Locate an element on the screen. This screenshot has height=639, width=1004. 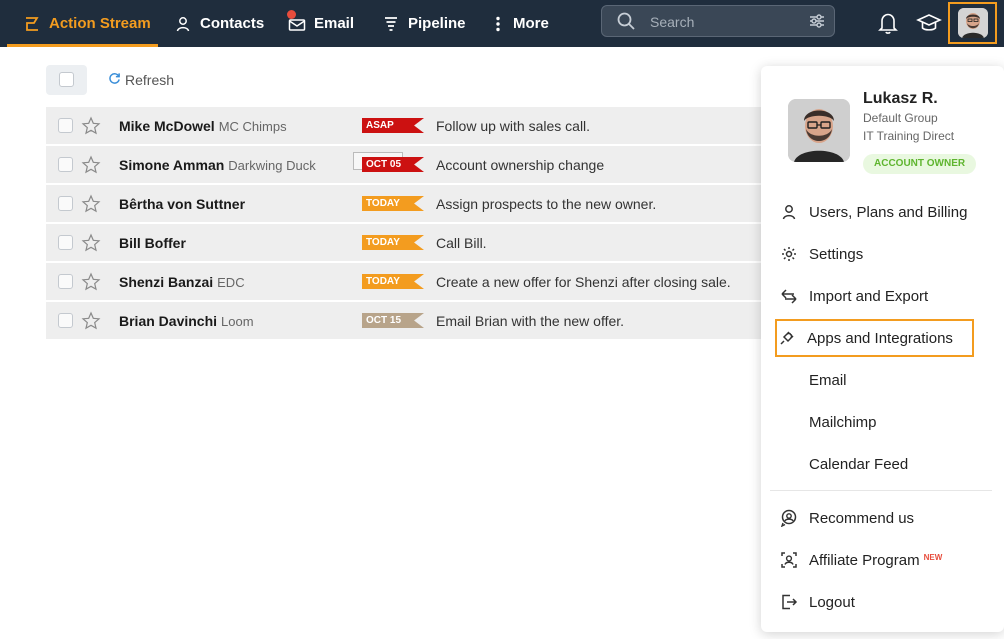
nav-action-stream-label: Action Stream is located at coordinates (100, 23).